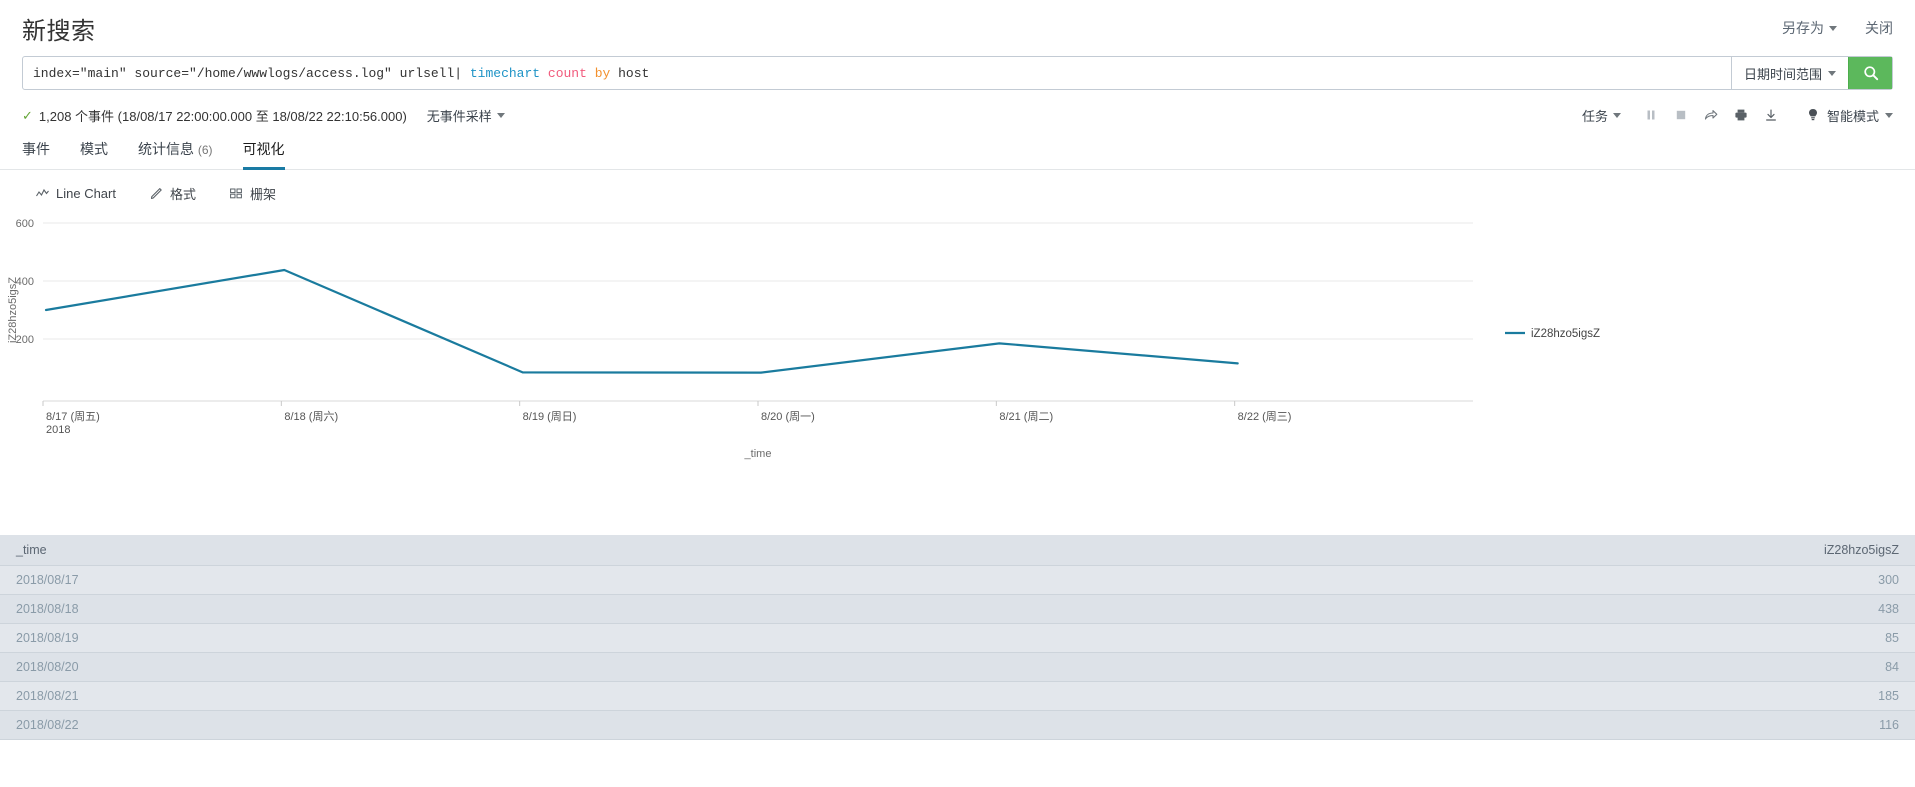 The image size is (1915, 787). Describe the element at coordinates (86, 193) in the screenshot. I see `chart-type-label: Line Chart` at that location.